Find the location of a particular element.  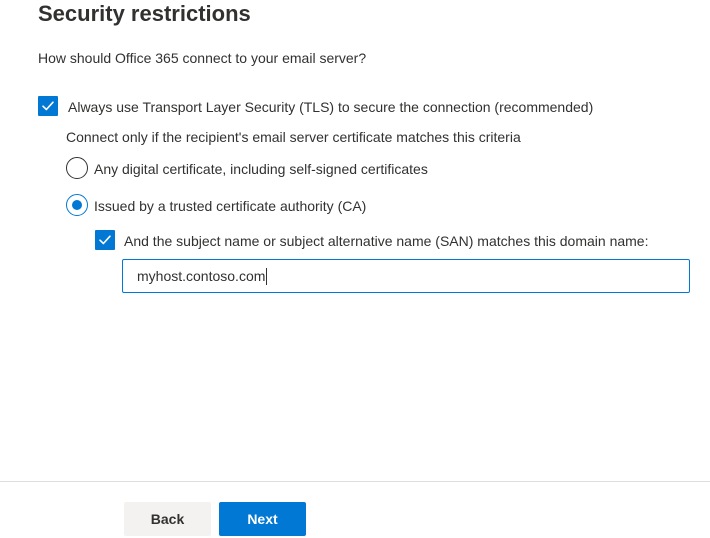

trusted-ca-radio is located at coordinates (77, 205).